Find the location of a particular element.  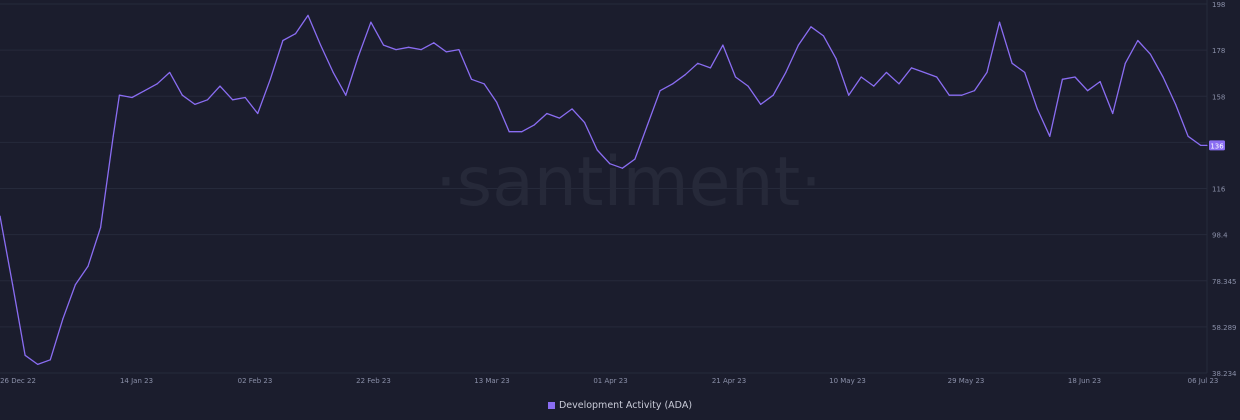

x-tick-label: 02 Feb 23 is located at coordinates (255, 381).